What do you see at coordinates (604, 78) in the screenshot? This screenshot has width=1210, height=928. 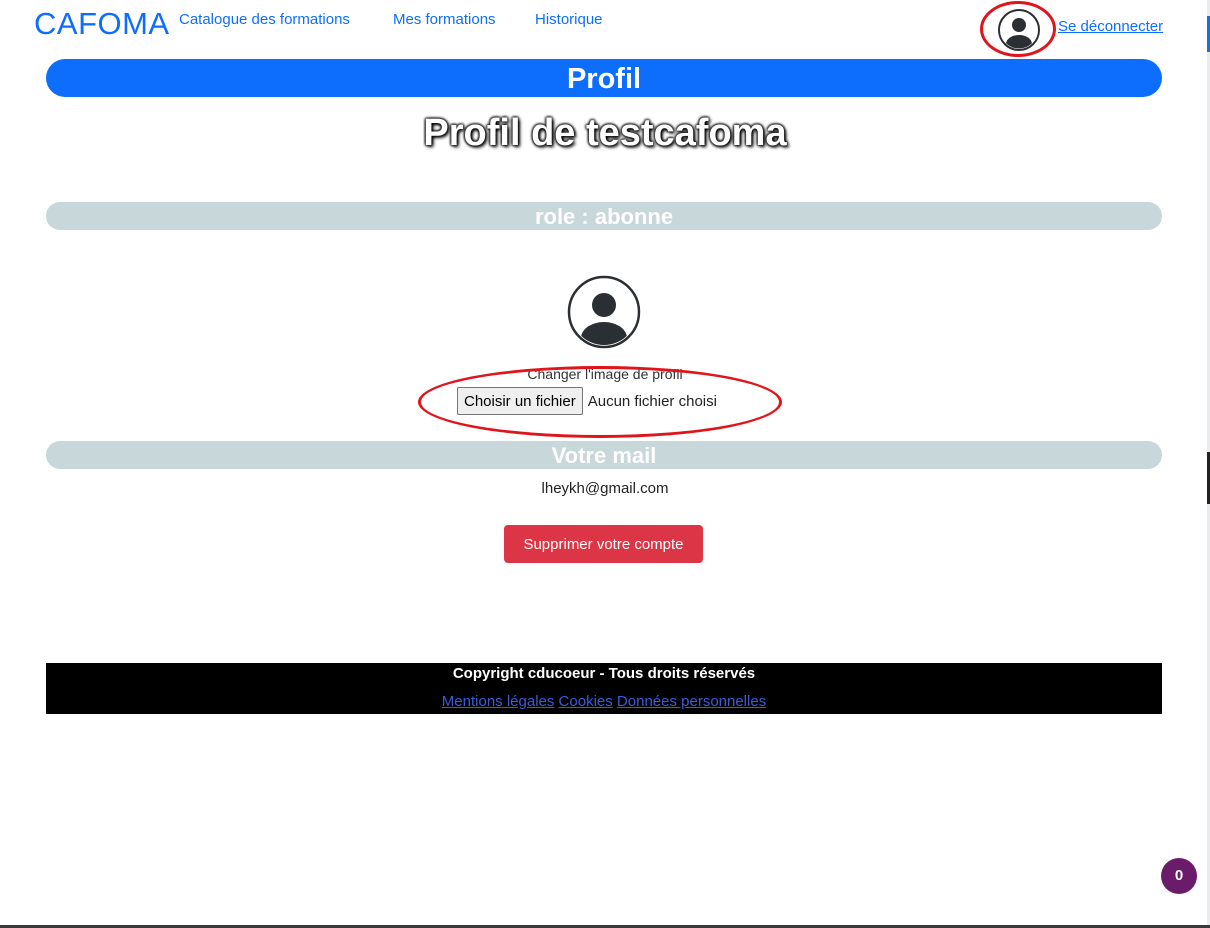 I see `profile-banner: Profil` at bounding box center [604, 78].